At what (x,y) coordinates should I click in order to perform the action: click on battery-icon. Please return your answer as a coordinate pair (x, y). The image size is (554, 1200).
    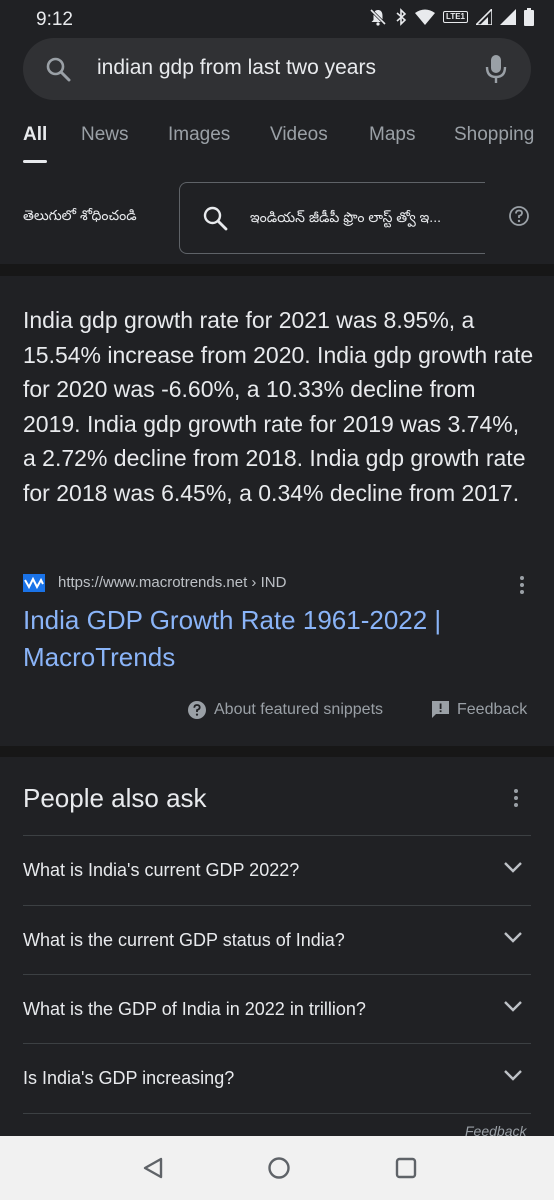
    Looking at the image, I should click on (529, 17).